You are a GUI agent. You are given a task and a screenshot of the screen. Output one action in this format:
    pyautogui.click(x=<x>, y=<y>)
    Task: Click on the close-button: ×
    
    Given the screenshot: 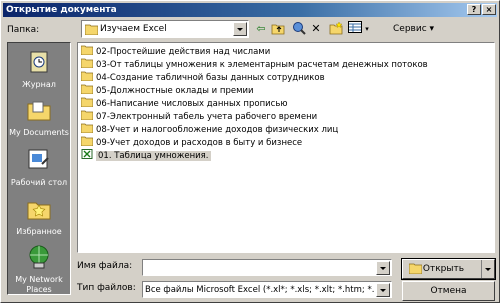 What is the action you would take?
    pyautogui.click(x=489, y=9)
    